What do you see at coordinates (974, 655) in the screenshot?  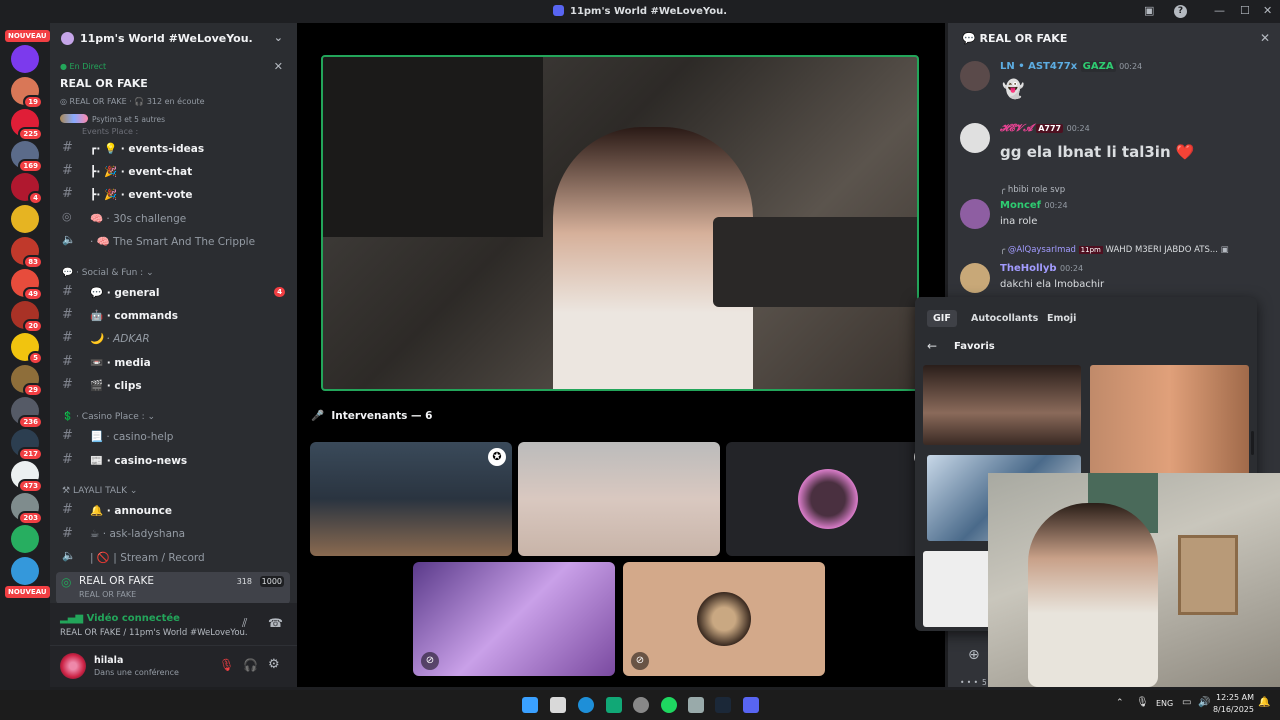 I see `add-attachment-icon: ⊕` at bounding box center [974, 655].